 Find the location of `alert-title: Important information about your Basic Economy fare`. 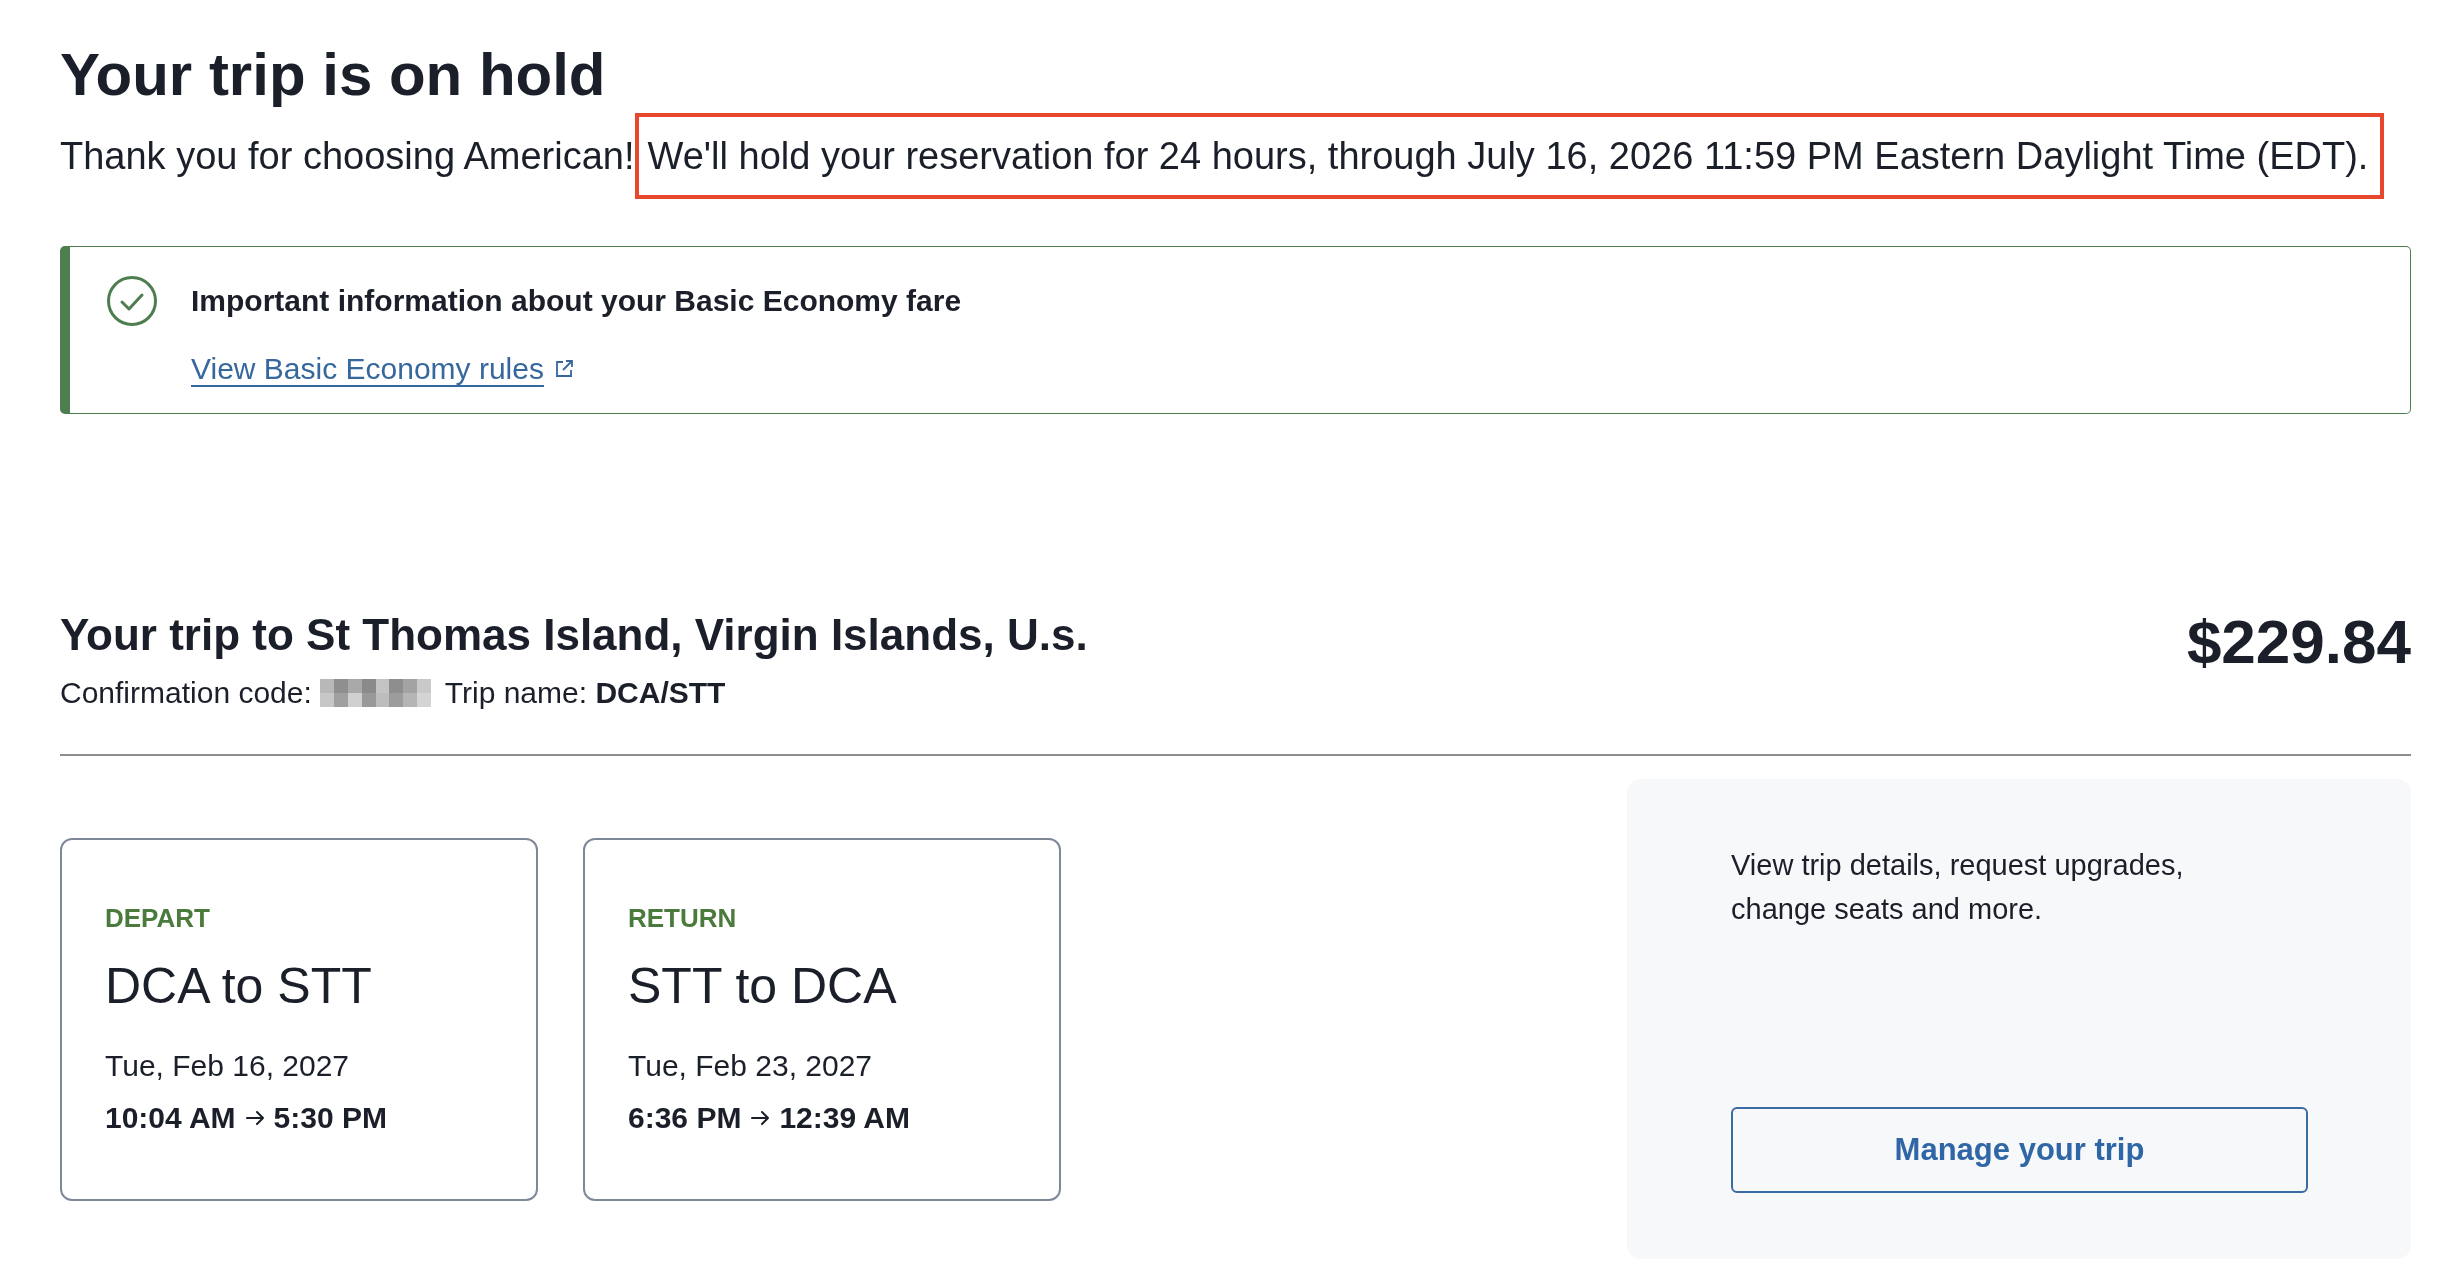

alert-title: Important information about your Basic Economy fare is located at coordinates (576, 301).